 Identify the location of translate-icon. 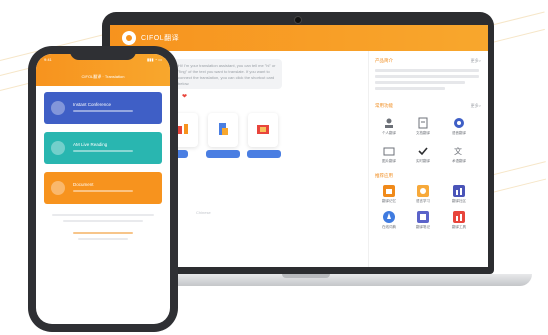
(263, 129).